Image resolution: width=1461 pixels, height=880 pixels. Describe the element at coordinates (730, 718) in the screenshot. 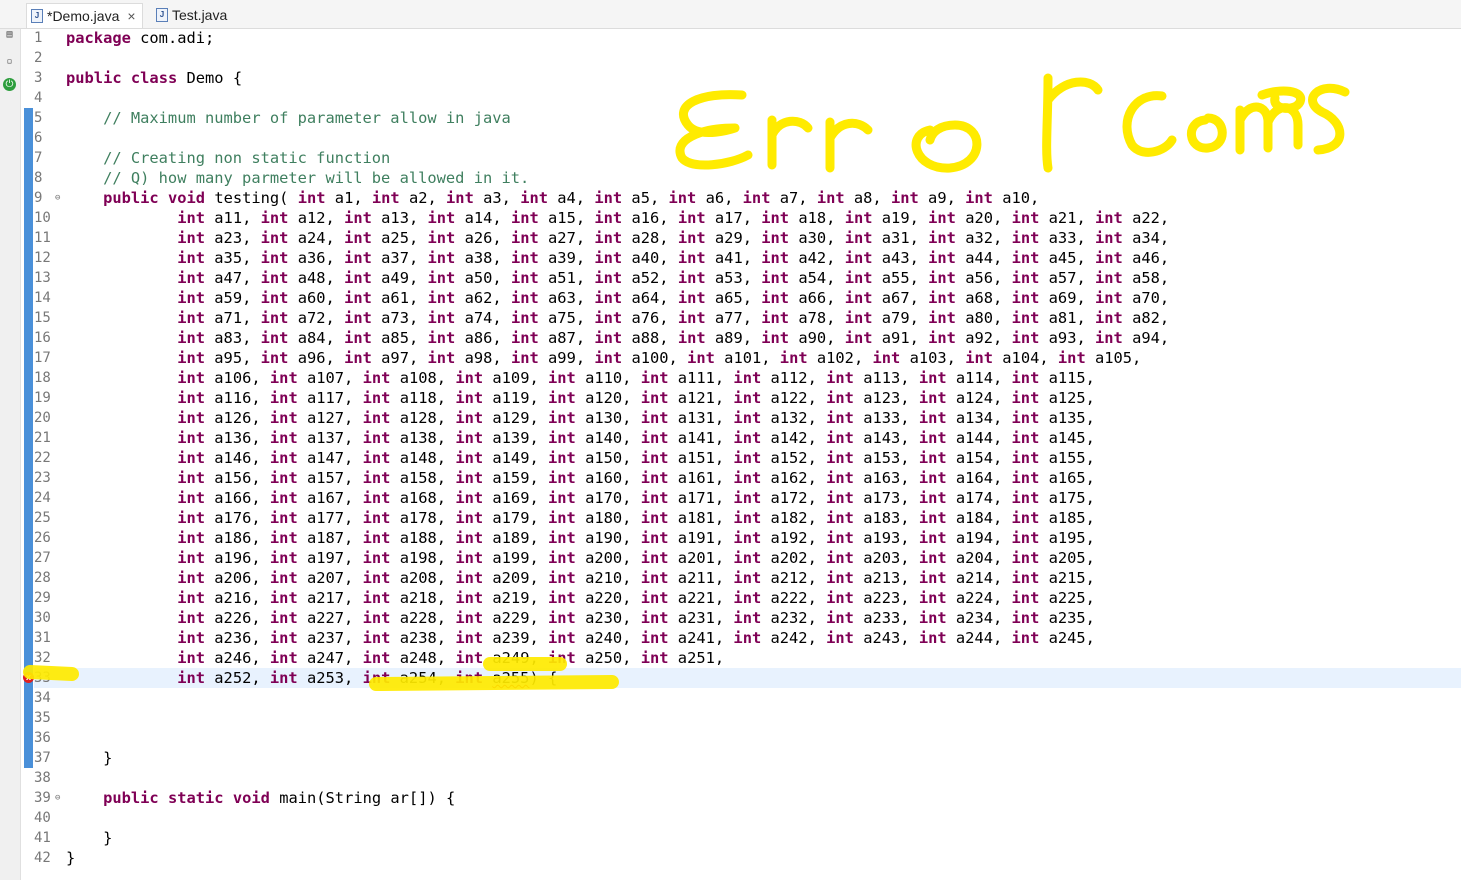

I see `code-line: 35` at that location.